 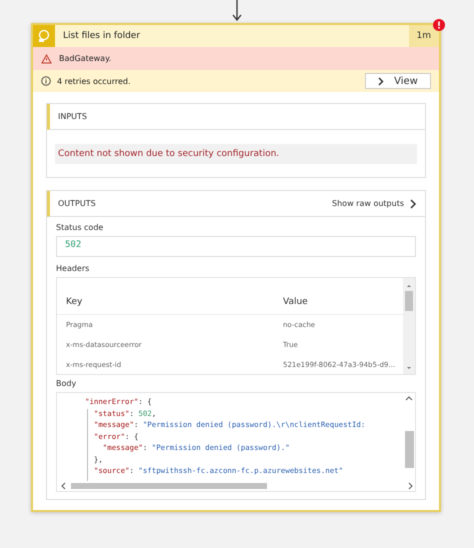 What do you see at coordinates (46, 81) in the screenshot?
I see `info-icon` at bounding box center [46, 81].